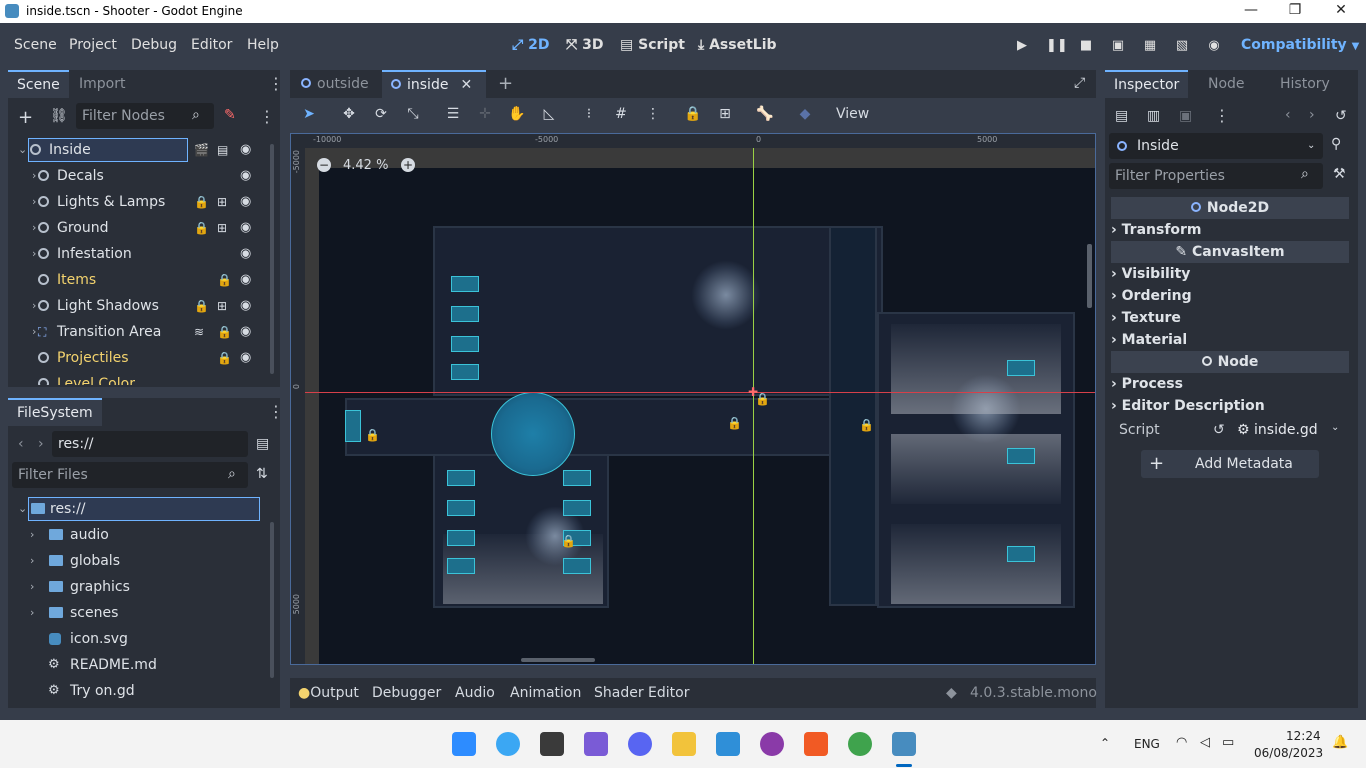 This screenshot has height=768, width=1366. What do you see at coordinates (413, 114) in the screenshot?
I see `scale-tool-icon: ⤡` at bounding box center [413, 114].